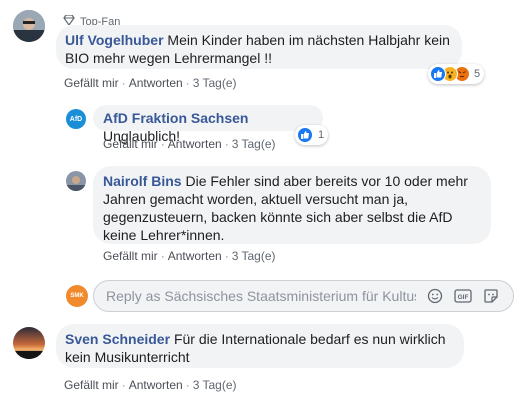  I want to click on gif-icon: GIF, so click(463, 296).